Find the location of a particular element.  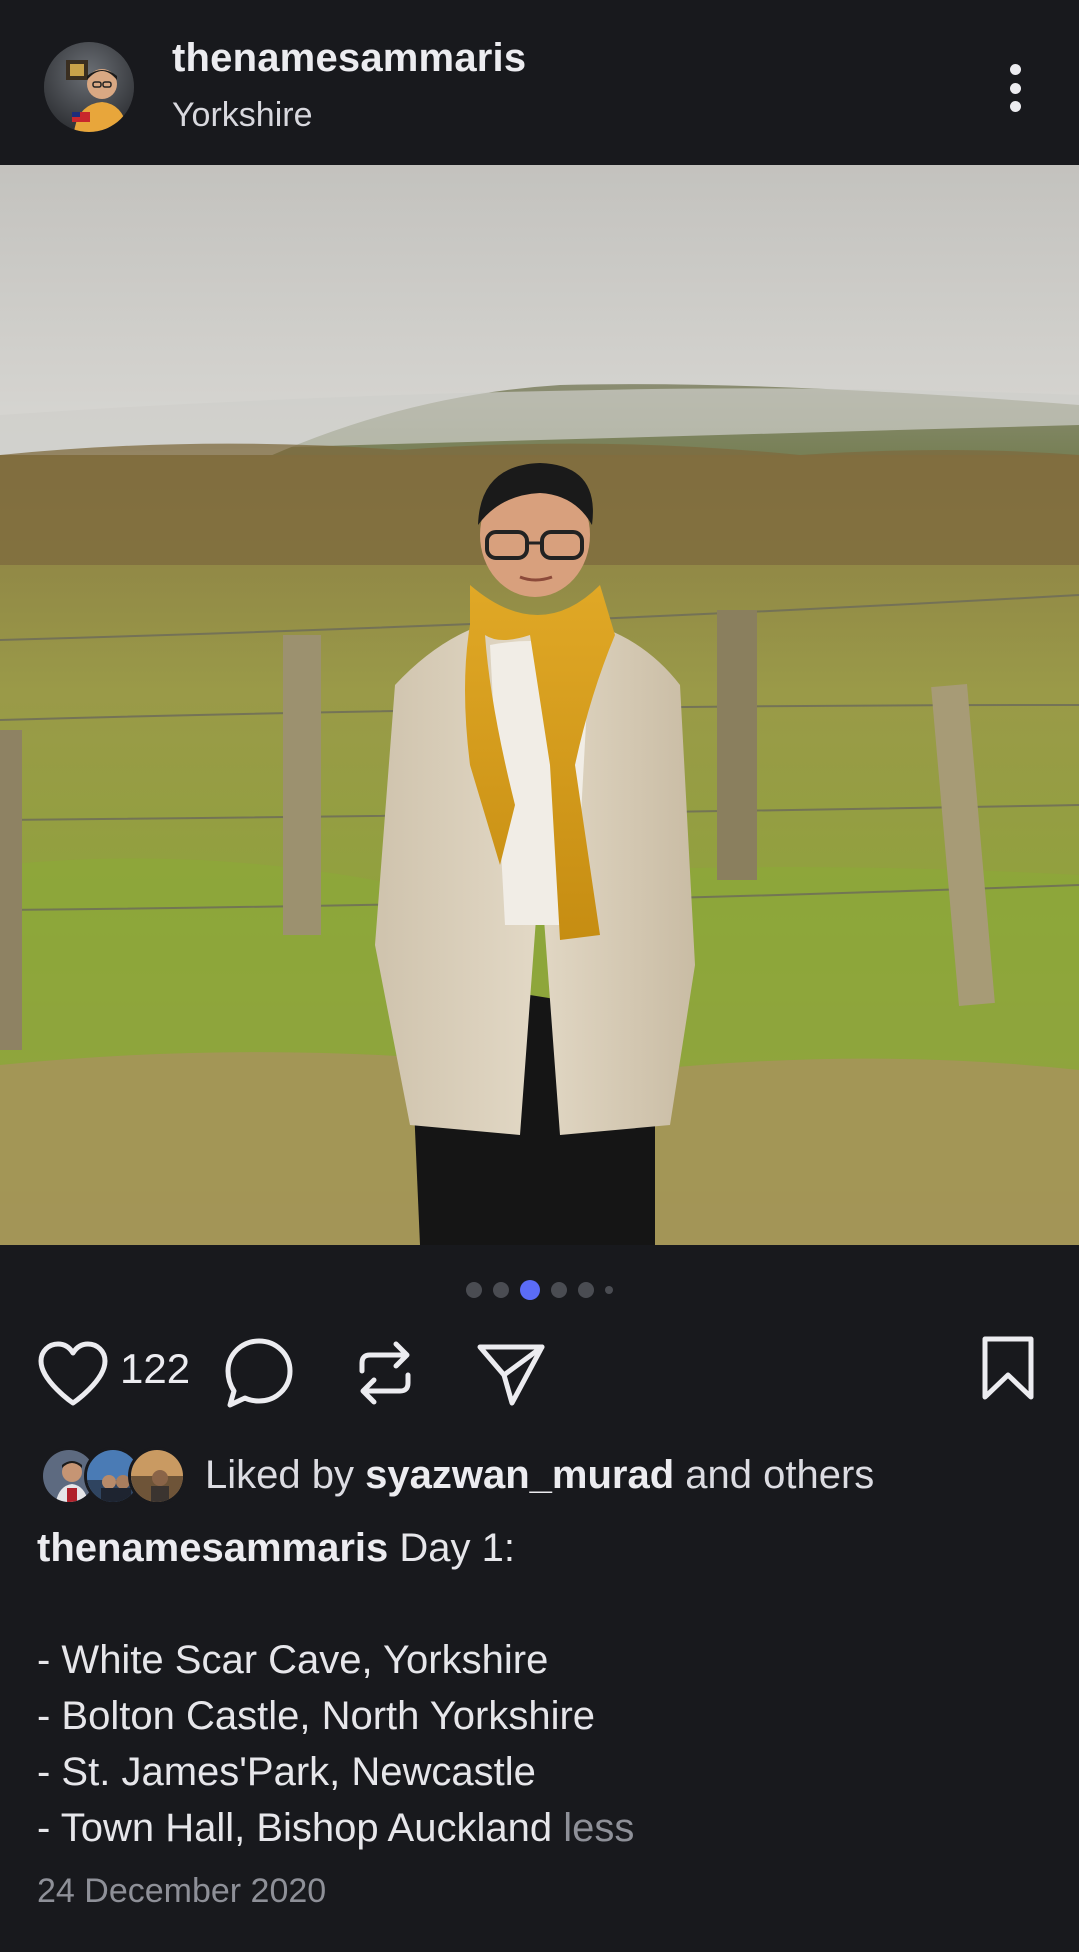

carousel-indicator is located at coordinates (539, 1290).